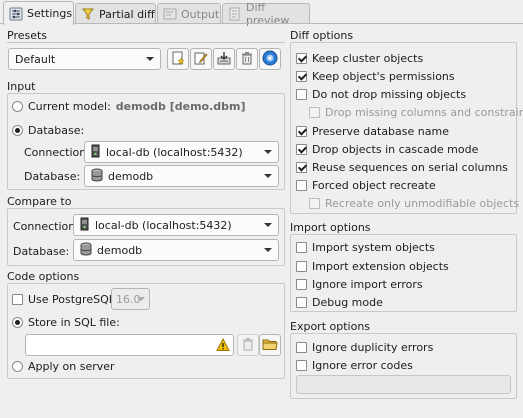 The image size is (523, 418). I want to click on input-connection-select: local-db (localhost:5432), so click(181, 152).